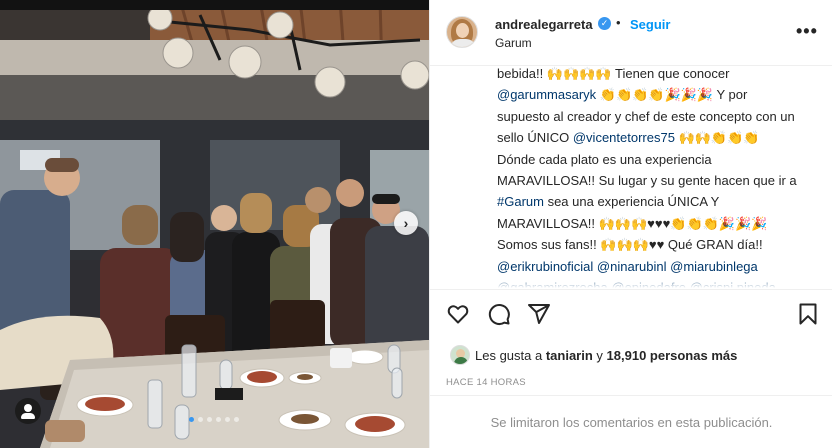 This screenshot has width=832, height=448. Describe the element at coordinates (717, 138) in the screenshot. I see `caption-segment: 🙌🙌👏👏👏` at that location.